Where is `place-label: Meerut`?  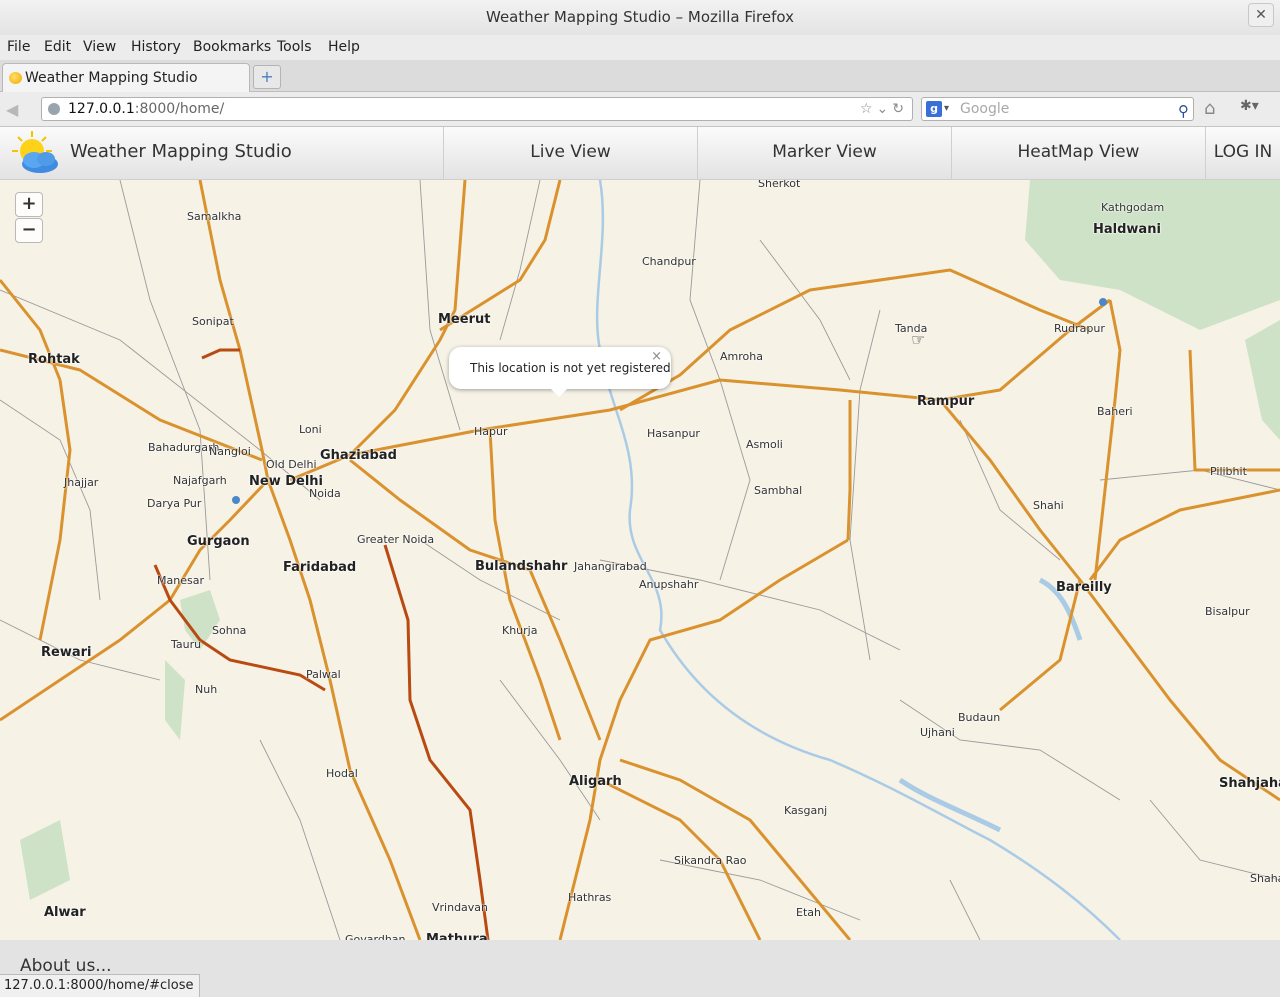
place-label: Meerut is located at coordinates (464, 319).